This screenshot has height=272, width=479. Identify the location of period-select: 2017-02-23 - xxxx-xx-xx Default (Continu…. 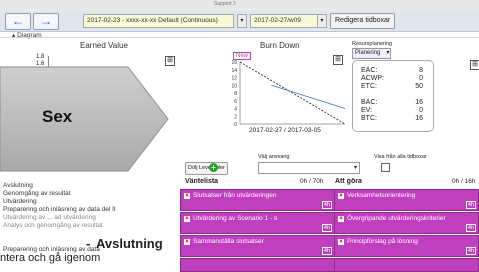
(158, 21).